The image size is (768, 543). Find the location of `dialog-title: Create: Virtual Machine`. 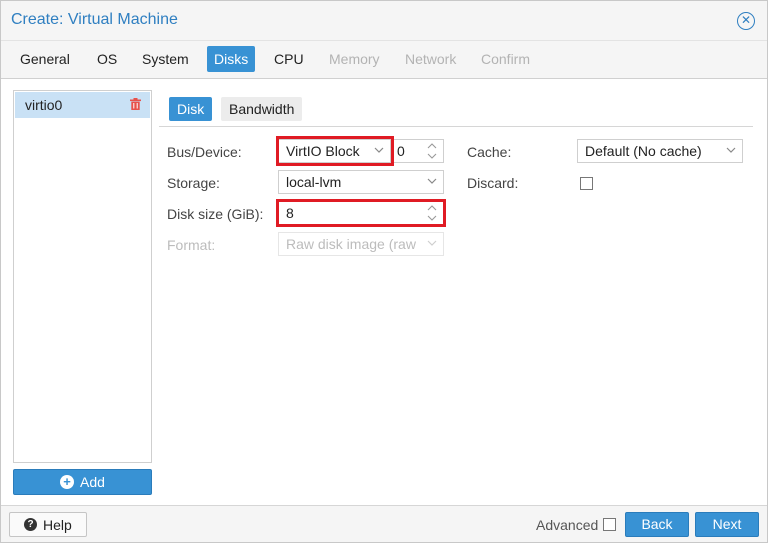

dialog-title: Create: Virtual Machine is located at coordinates (94, 19).